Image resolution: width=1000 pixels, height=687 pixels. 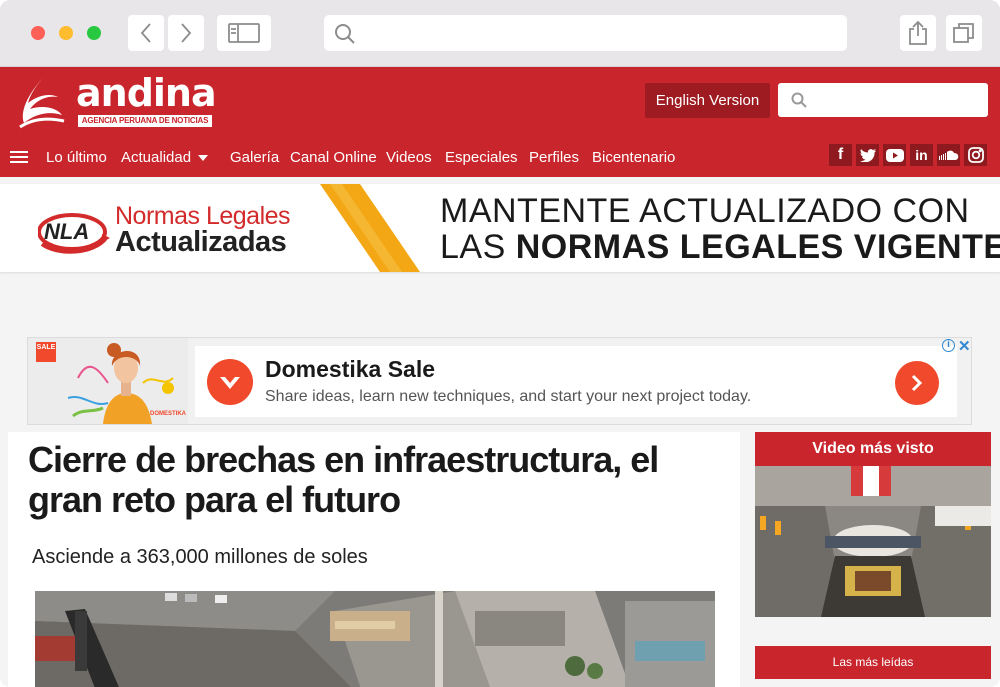 What do you see at coordinates (38, 33) in the screenshot?
I see `close-window-button` at bounding box center [38, 33].